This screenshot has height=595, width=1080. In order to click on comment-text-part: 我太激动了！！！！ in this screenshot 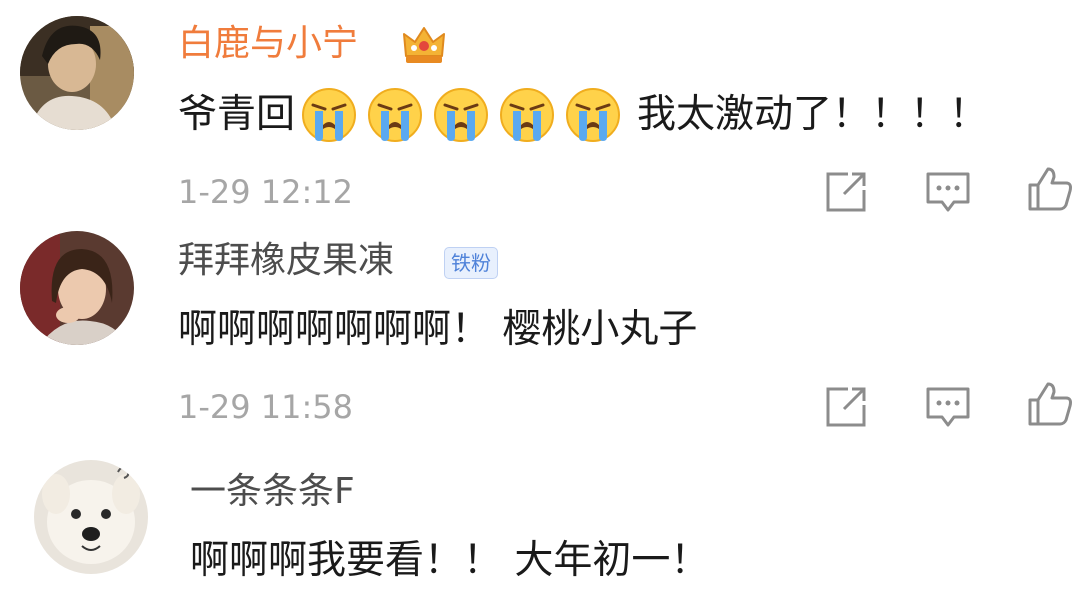, I will do `click(813, 114)`.